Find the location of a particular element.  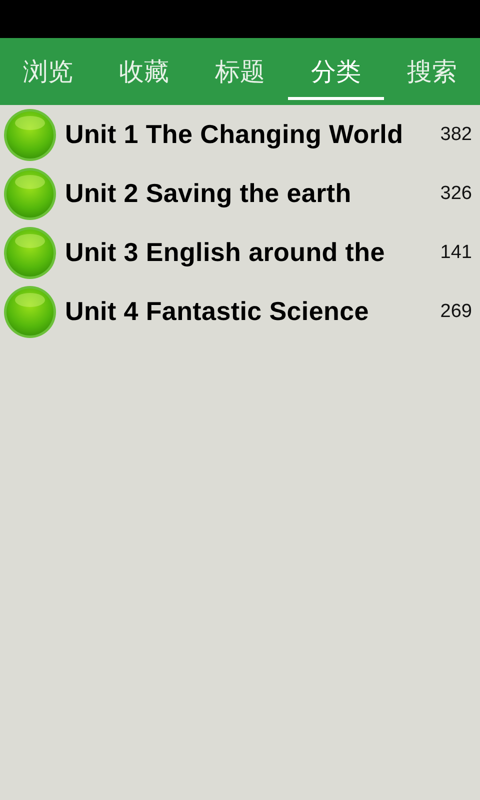

tab: 收藏 is located at coordinates (144, 71).